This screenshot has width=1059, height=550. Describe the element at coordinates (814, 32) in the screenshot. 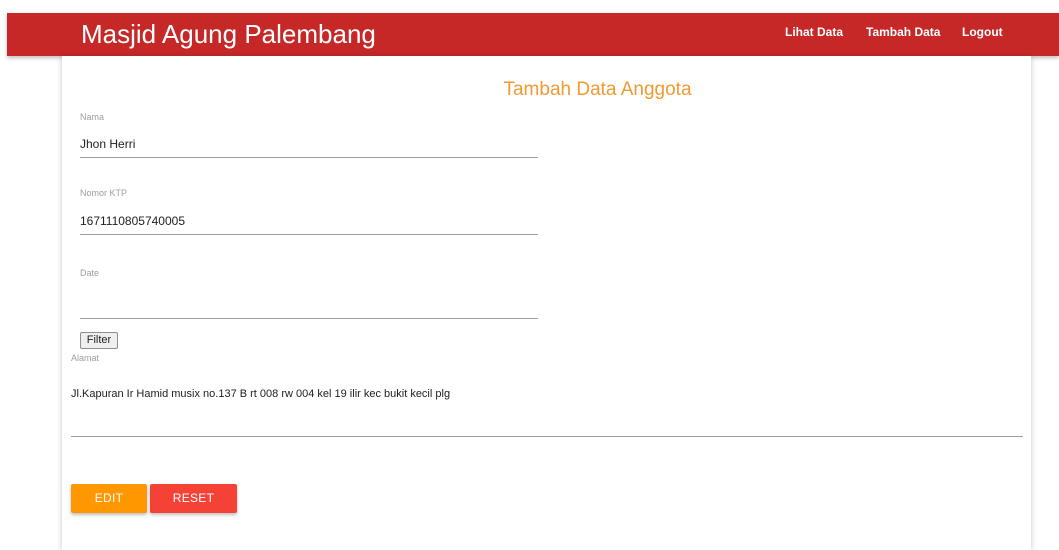

I see `nav-lihat-data-link: Lihat Data` at that location.